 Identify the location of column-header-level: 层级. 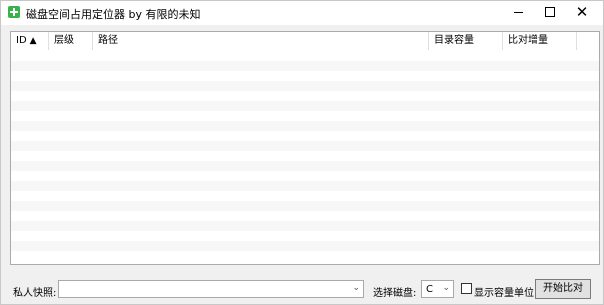
(71, 41).